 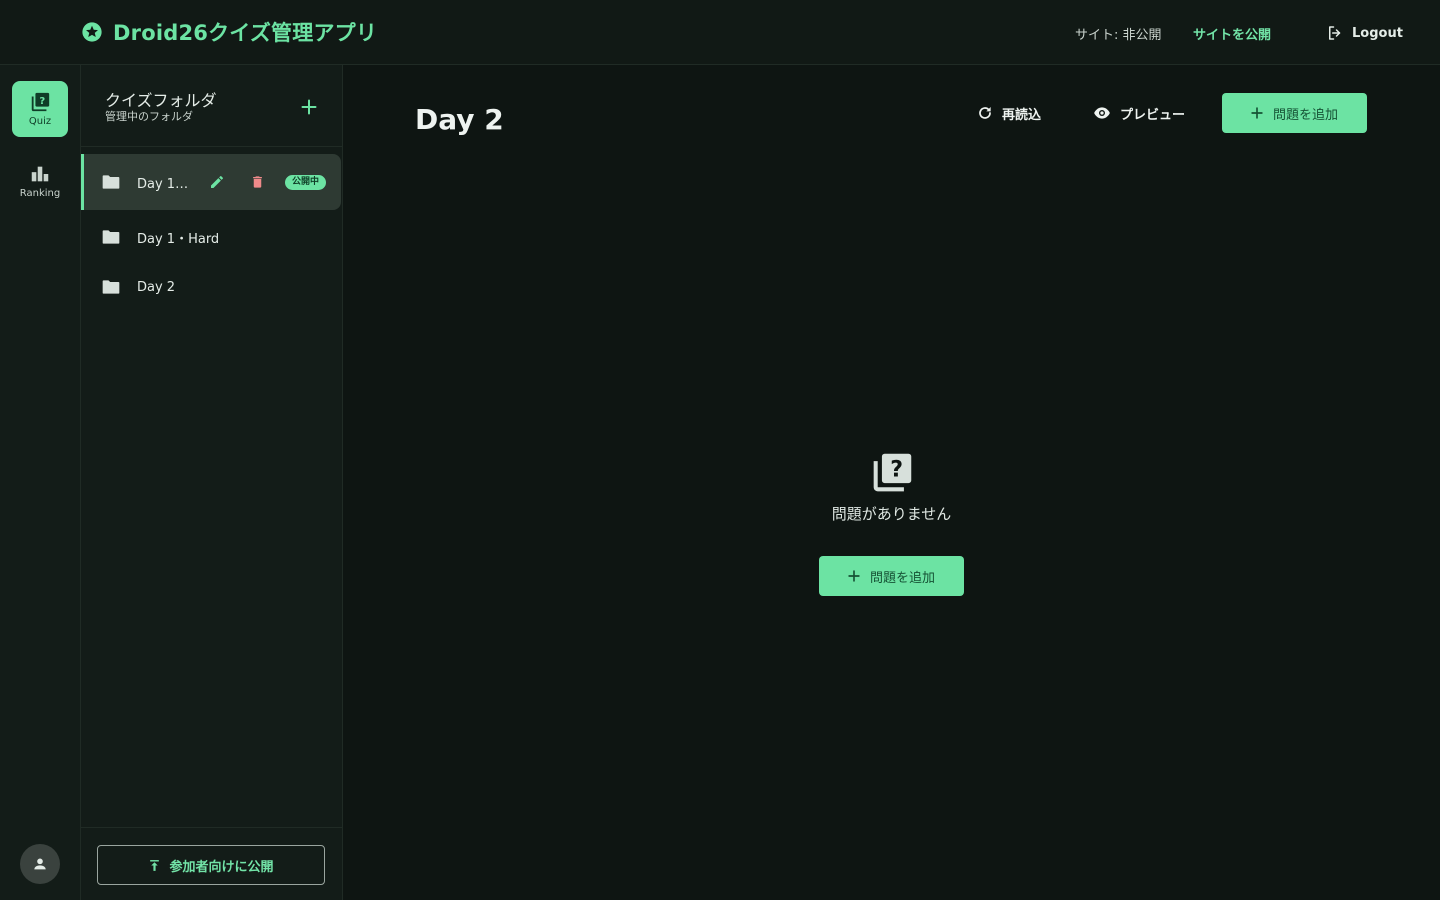 I want to click on top-bar: Droid26クイズ管理アプリ サイト: 非公開 サイトを公開 Logout, so click(x=720, y=32).